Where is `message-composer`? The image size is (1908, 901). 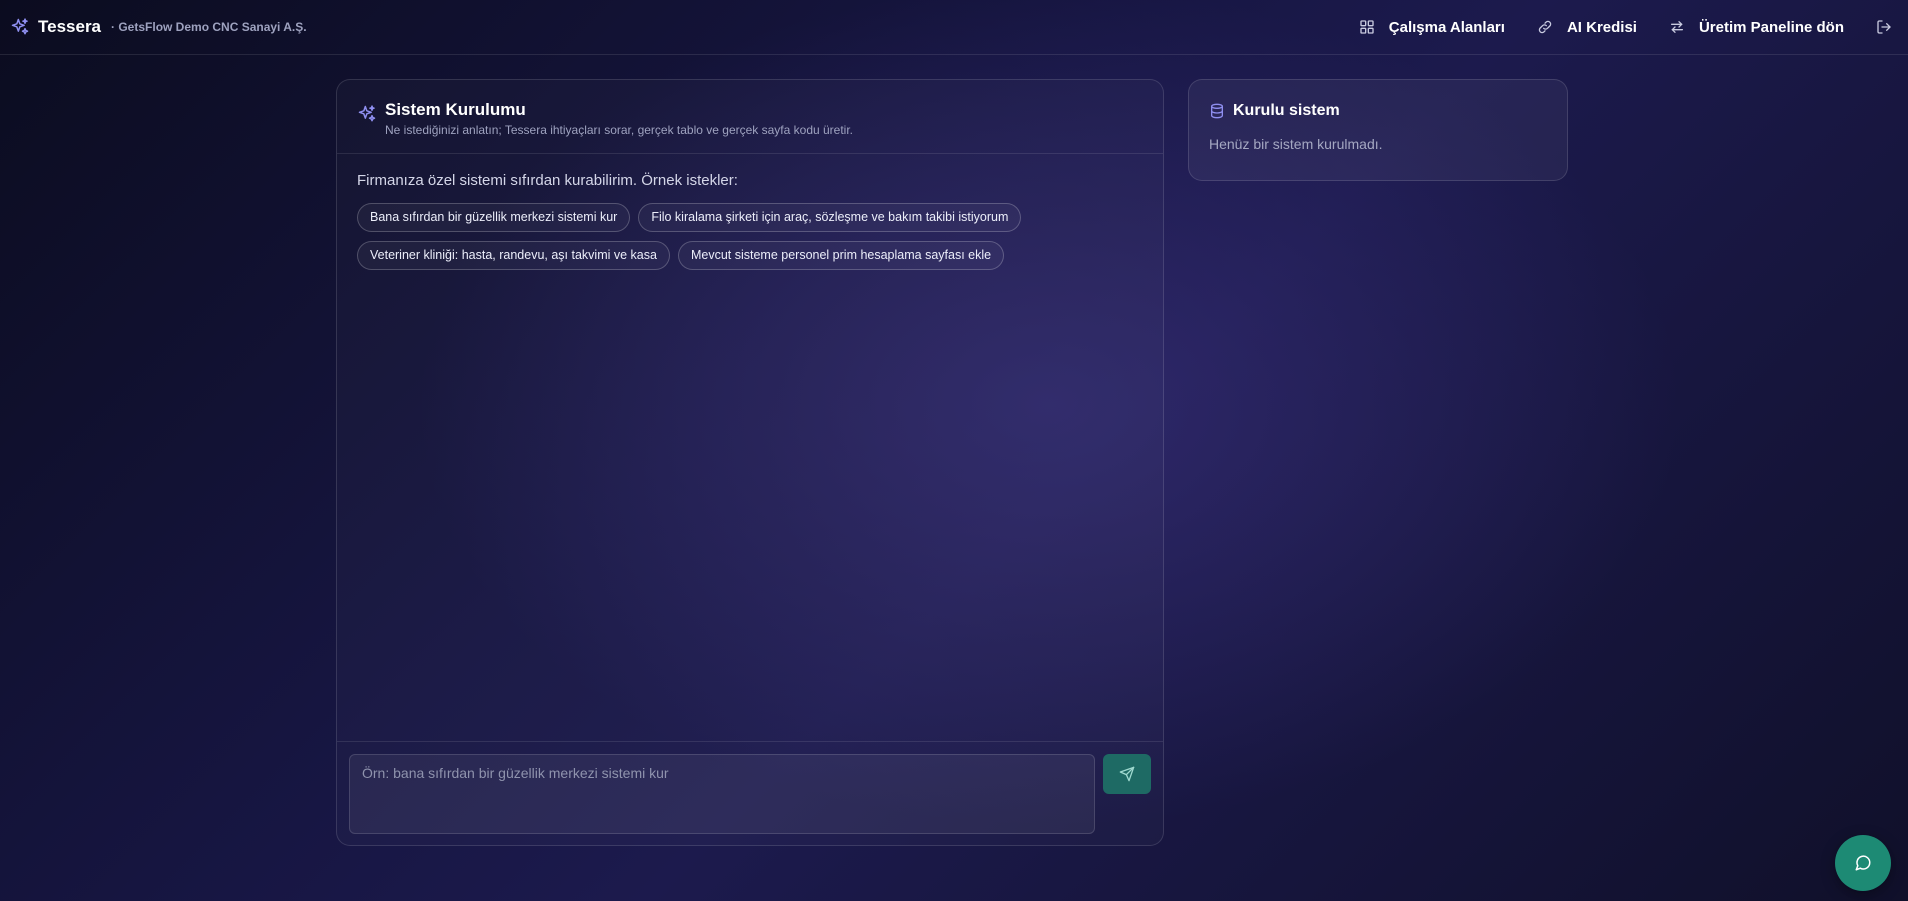 message-composer is located at coordinates (750, 793).